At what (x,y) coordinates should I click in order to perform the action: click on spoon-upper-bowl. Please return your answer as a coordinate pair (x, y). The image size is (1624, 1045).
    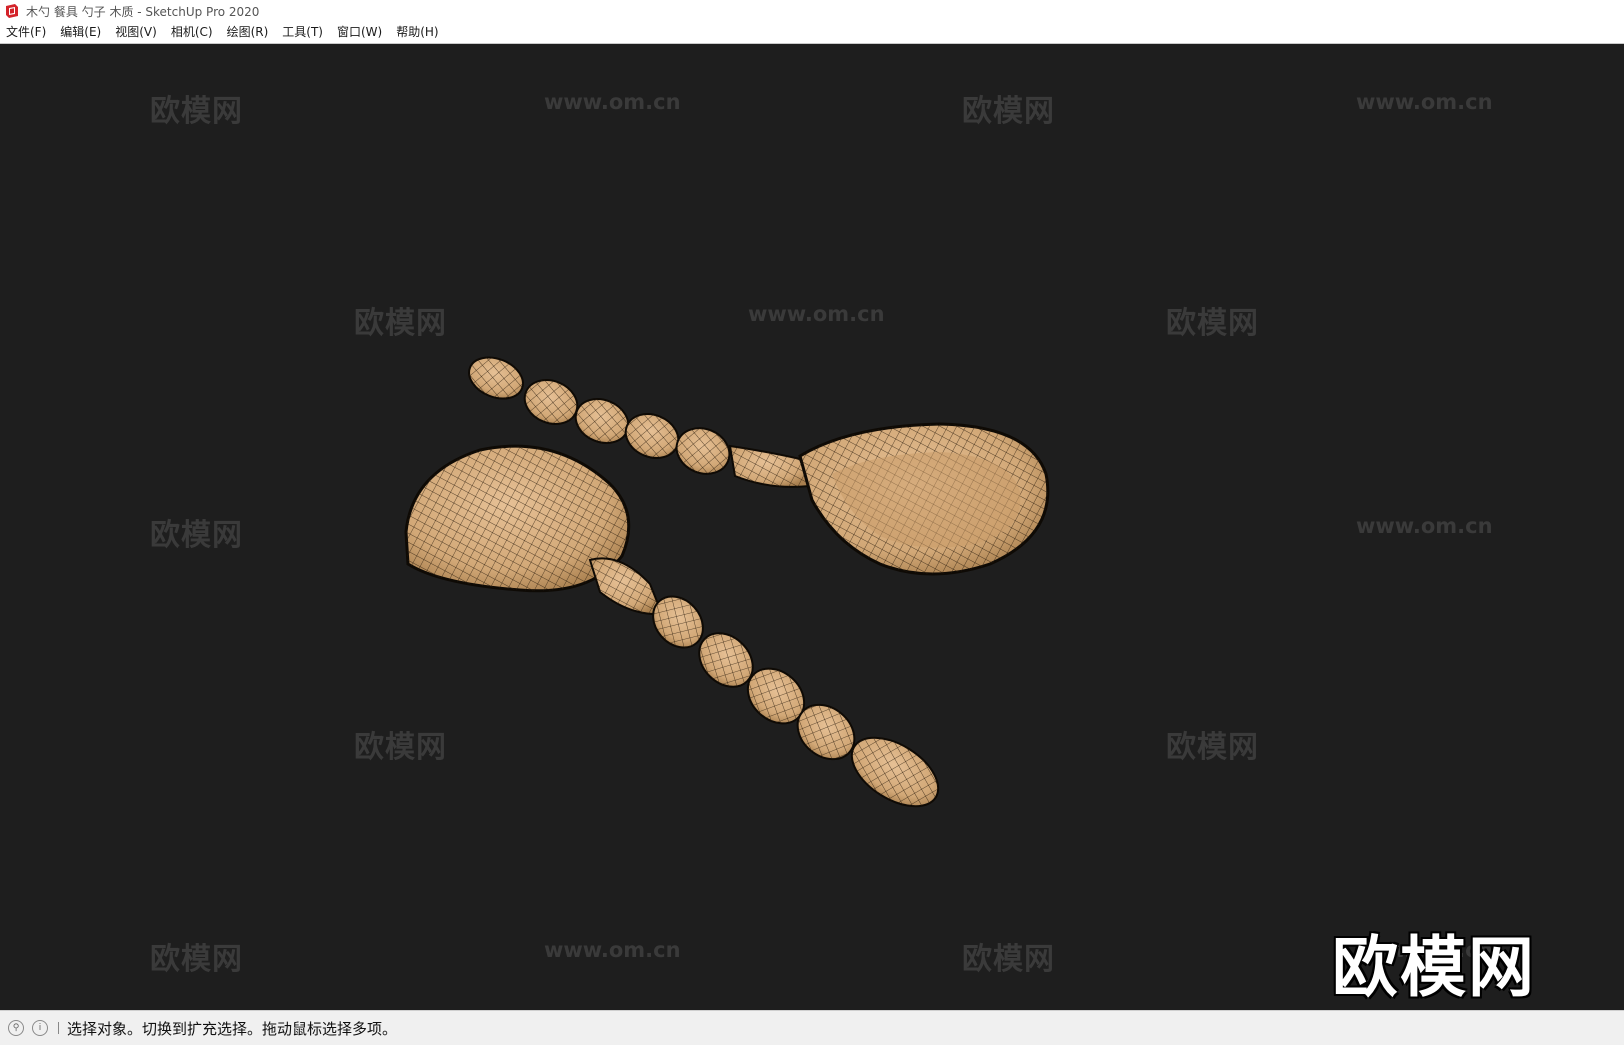
    Looking at the image, I should click on (924, 499).